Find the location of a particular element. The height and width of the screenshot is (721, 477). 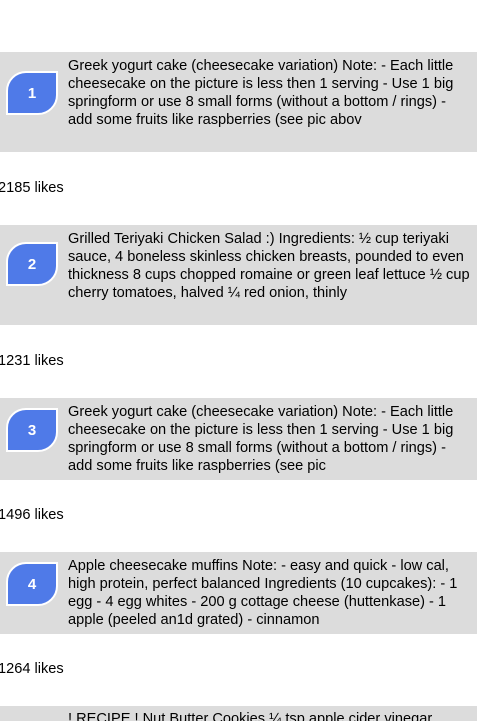

rank-badge: 4 is located at coordinates (32, 584).